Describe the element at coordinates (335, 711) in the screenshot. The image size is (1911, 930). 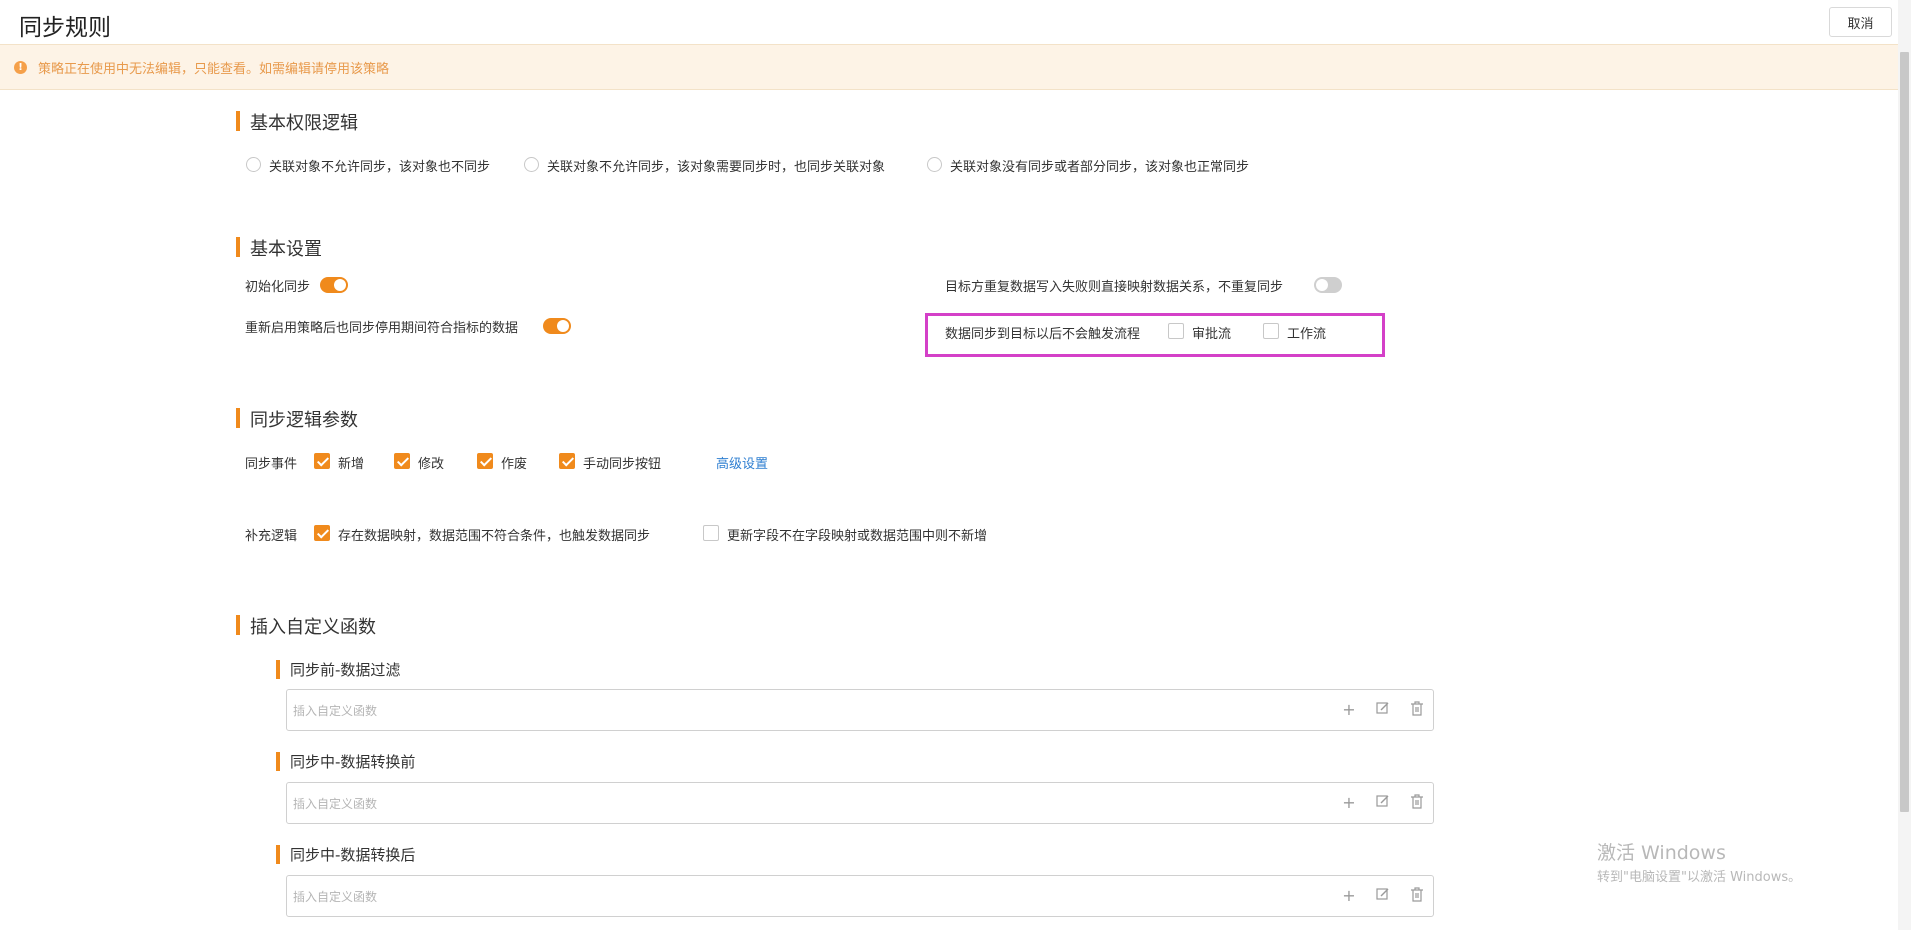
I see `fn-group-1-placeholder: 插入自定义函数` at that location.